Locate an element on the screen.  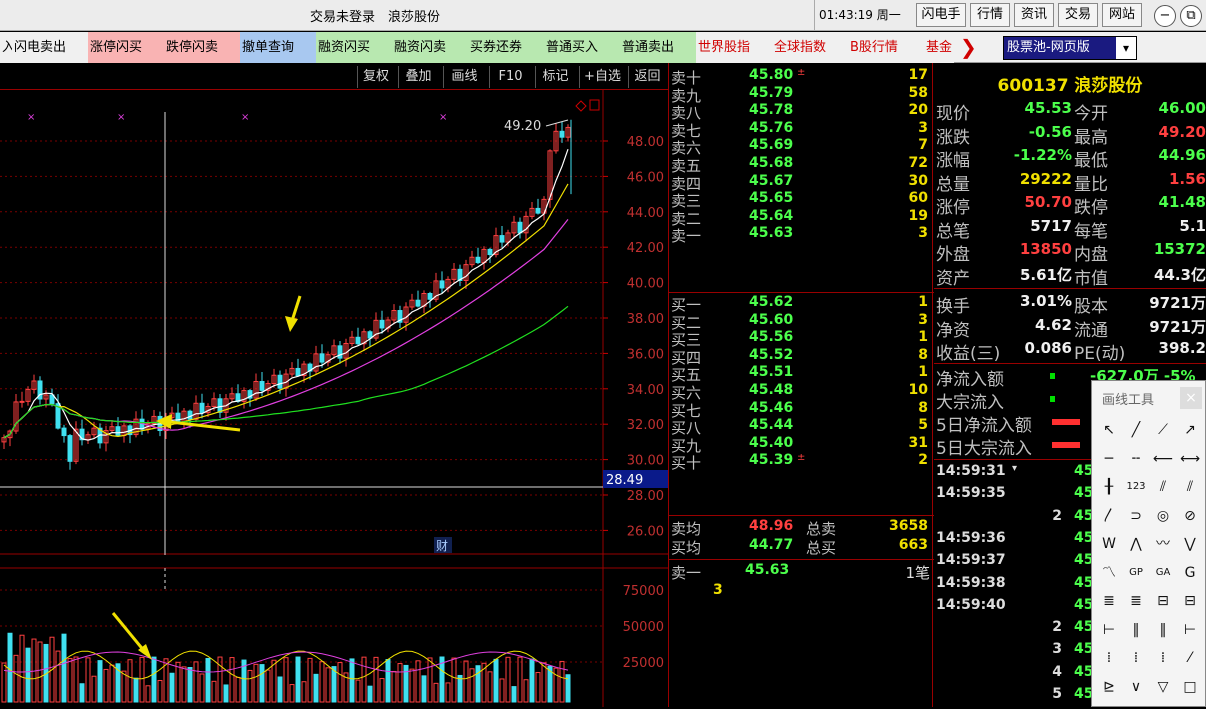
ask-row: 卖八 45.78 20 is located at coordinates (801, 112).